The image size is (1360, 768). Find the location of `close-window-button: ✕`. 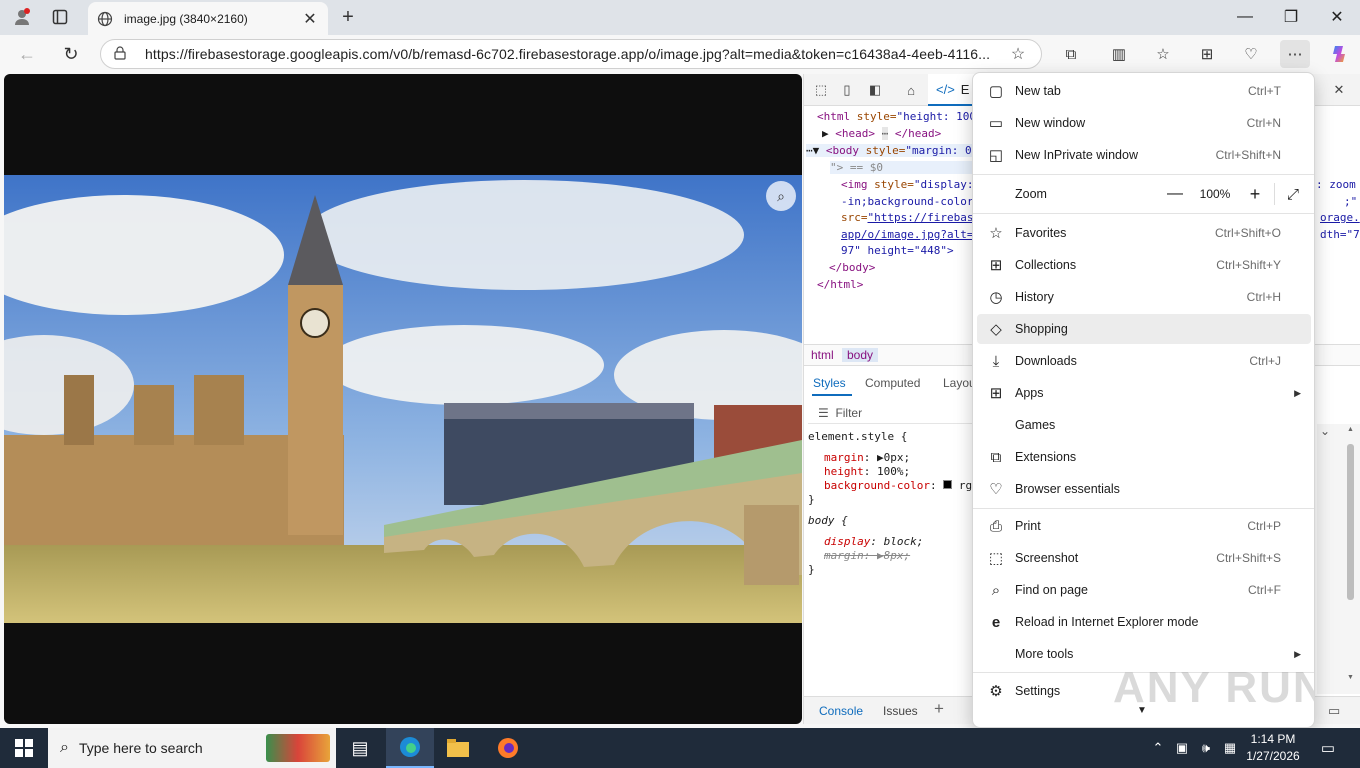

close-window-button: ✕ is located at coordinates (1337, 17).